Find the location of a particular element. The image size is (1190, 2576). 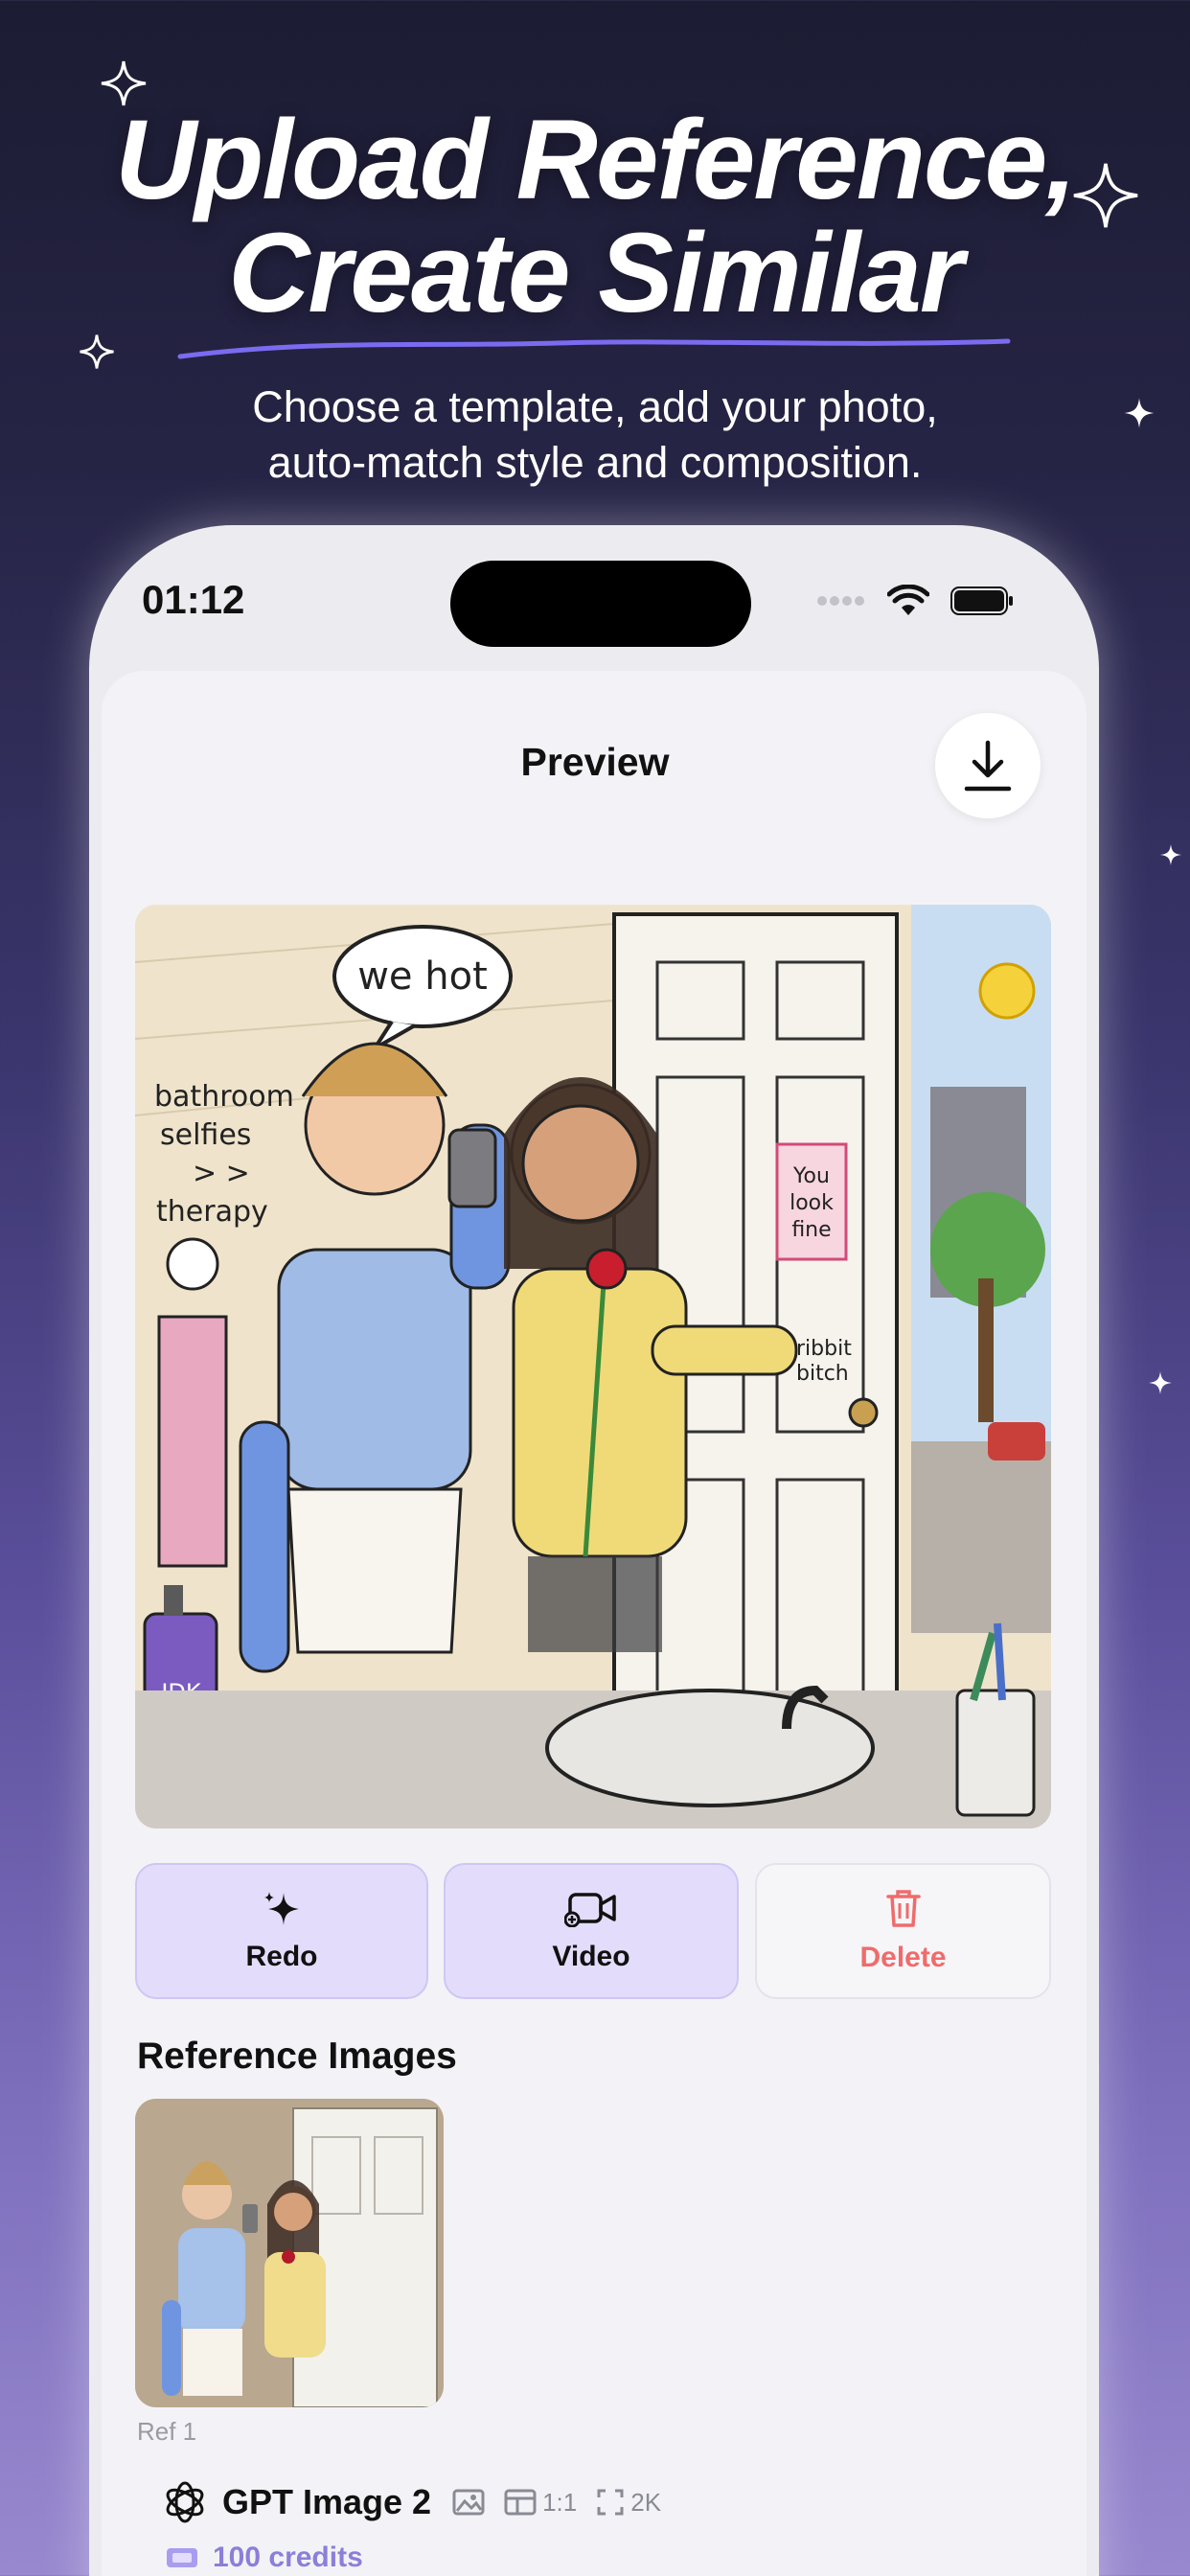

image-icon is located at coordinates (468, 2502).